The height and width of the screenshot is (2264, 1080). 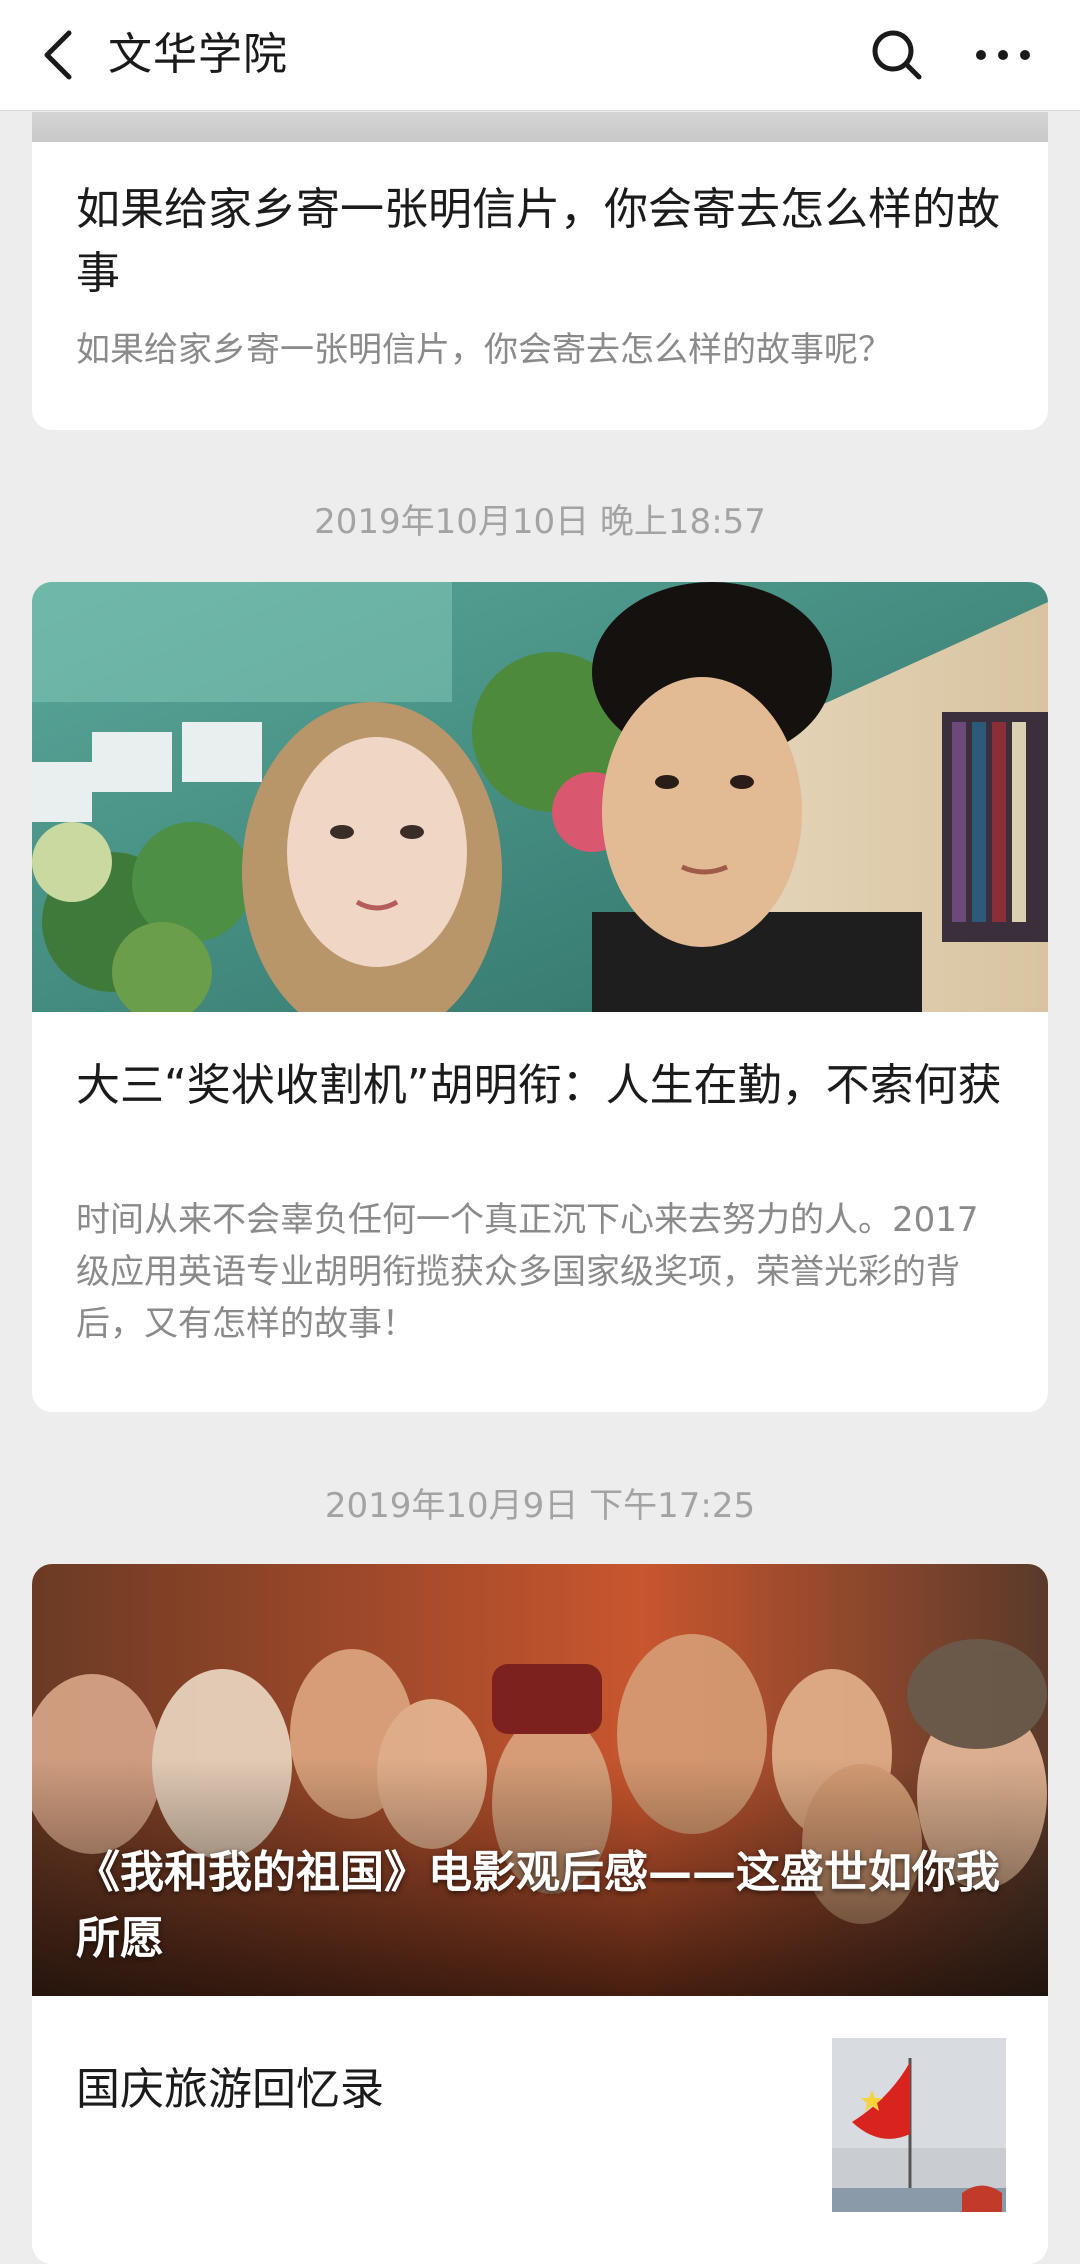 What do you see at coordinates (540, 2130) in the screenshot?
I see `list-item: 国庆旅游回忆录` at bounding box center [540, 2130].